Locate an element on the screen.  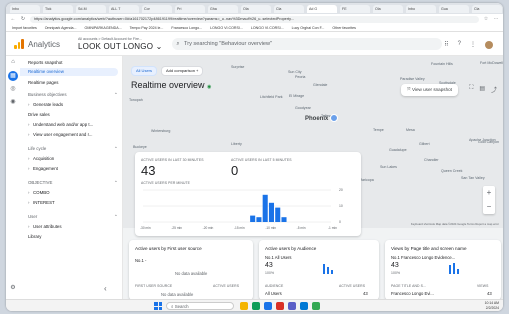
edge-browser-icon is located at coordinates (268, 306).